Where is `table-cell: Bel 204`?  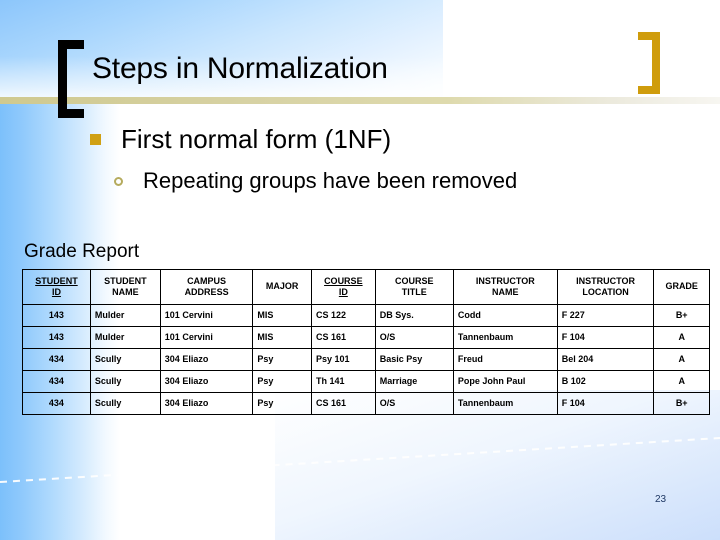
table-cell: Bel 204 is located at coordinates (605, 359).